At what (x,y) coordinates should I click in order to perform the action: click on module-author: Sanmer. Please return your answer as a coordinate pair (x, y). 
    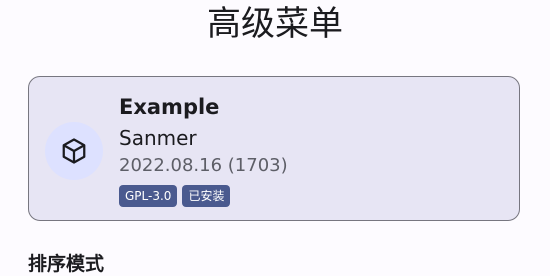
    Looking at the image, I should click on (158, 138).